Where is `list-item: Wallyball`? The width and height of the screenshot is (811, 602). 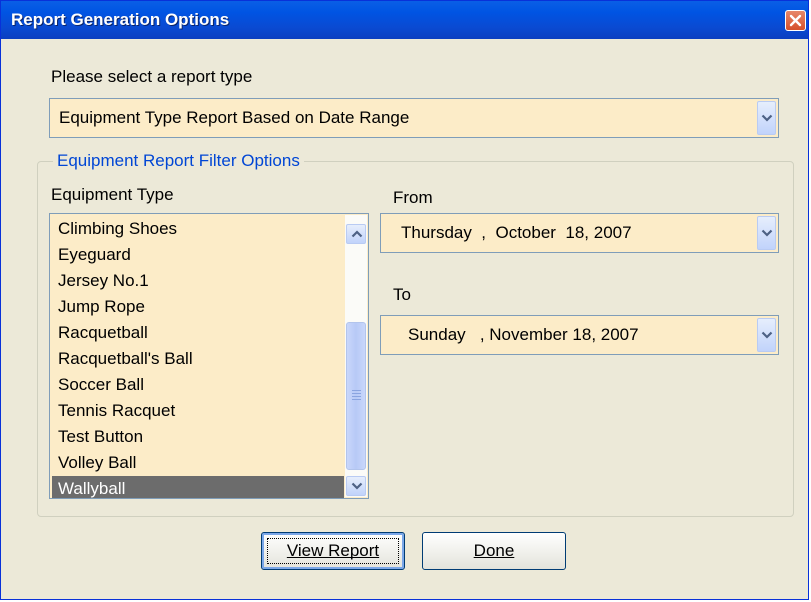
list-item: Wallyball is located at coordinates (198, 487).